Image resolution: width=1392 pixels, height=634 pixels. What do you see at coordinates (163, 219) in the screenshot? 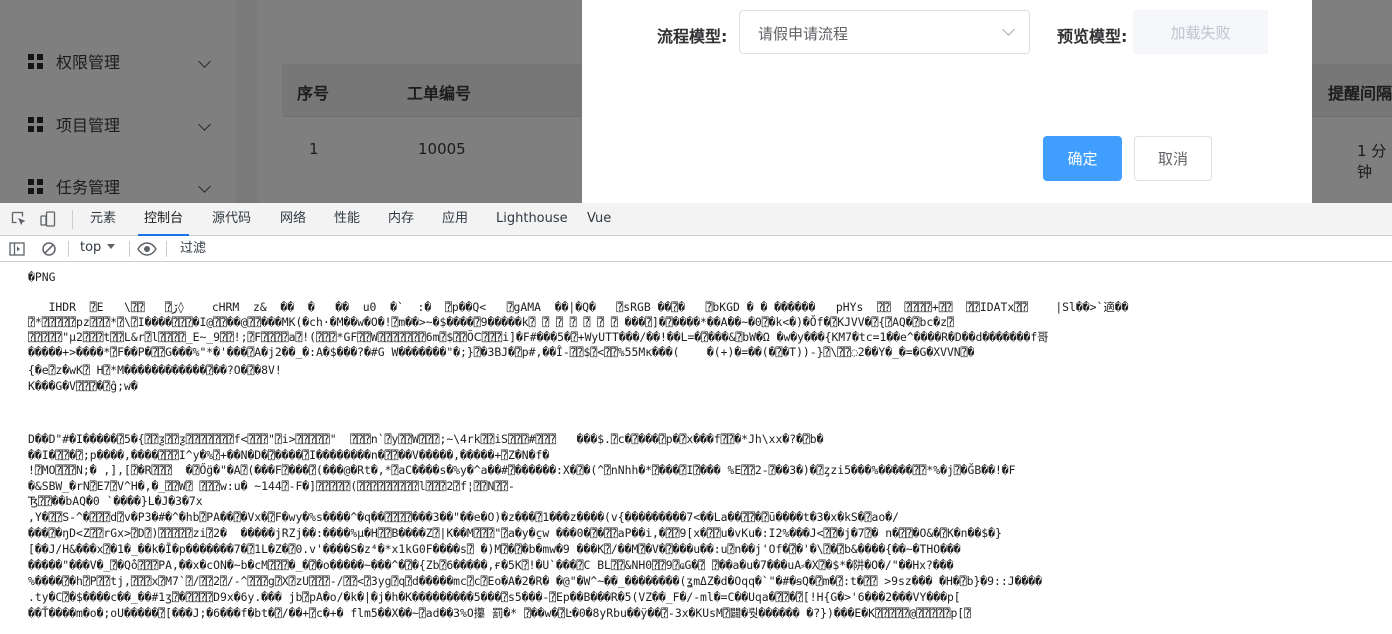
I see `tab-console: 控制台` at bounding box center [163, 219].